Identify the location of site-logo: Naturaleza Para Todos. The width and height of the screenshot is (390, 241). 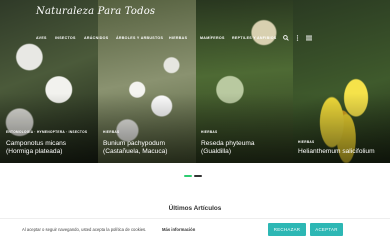
(95, 11).